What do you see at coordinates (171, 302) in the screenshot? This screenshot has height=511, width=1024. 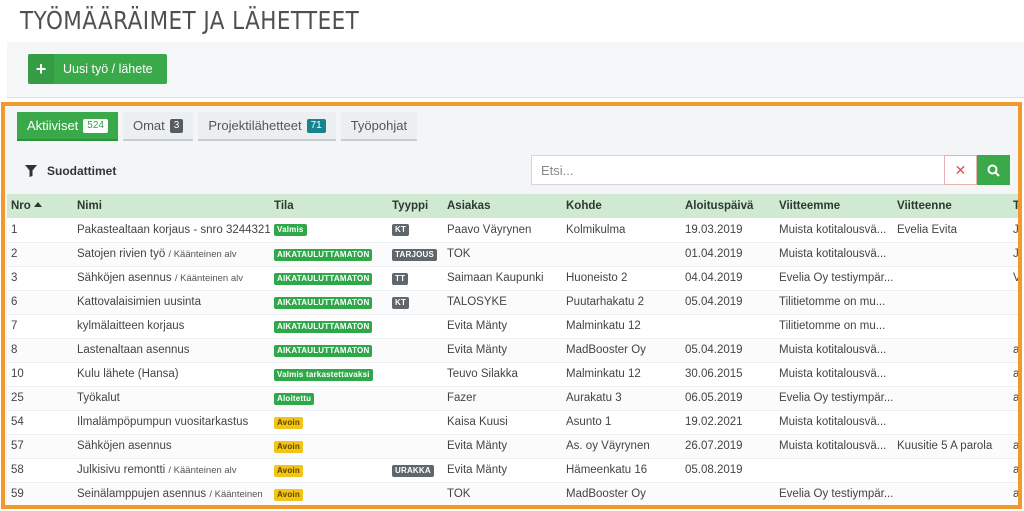 I see `cell-nimi: Kattovalaisimien uusinta` at bounding box center [171, 302].